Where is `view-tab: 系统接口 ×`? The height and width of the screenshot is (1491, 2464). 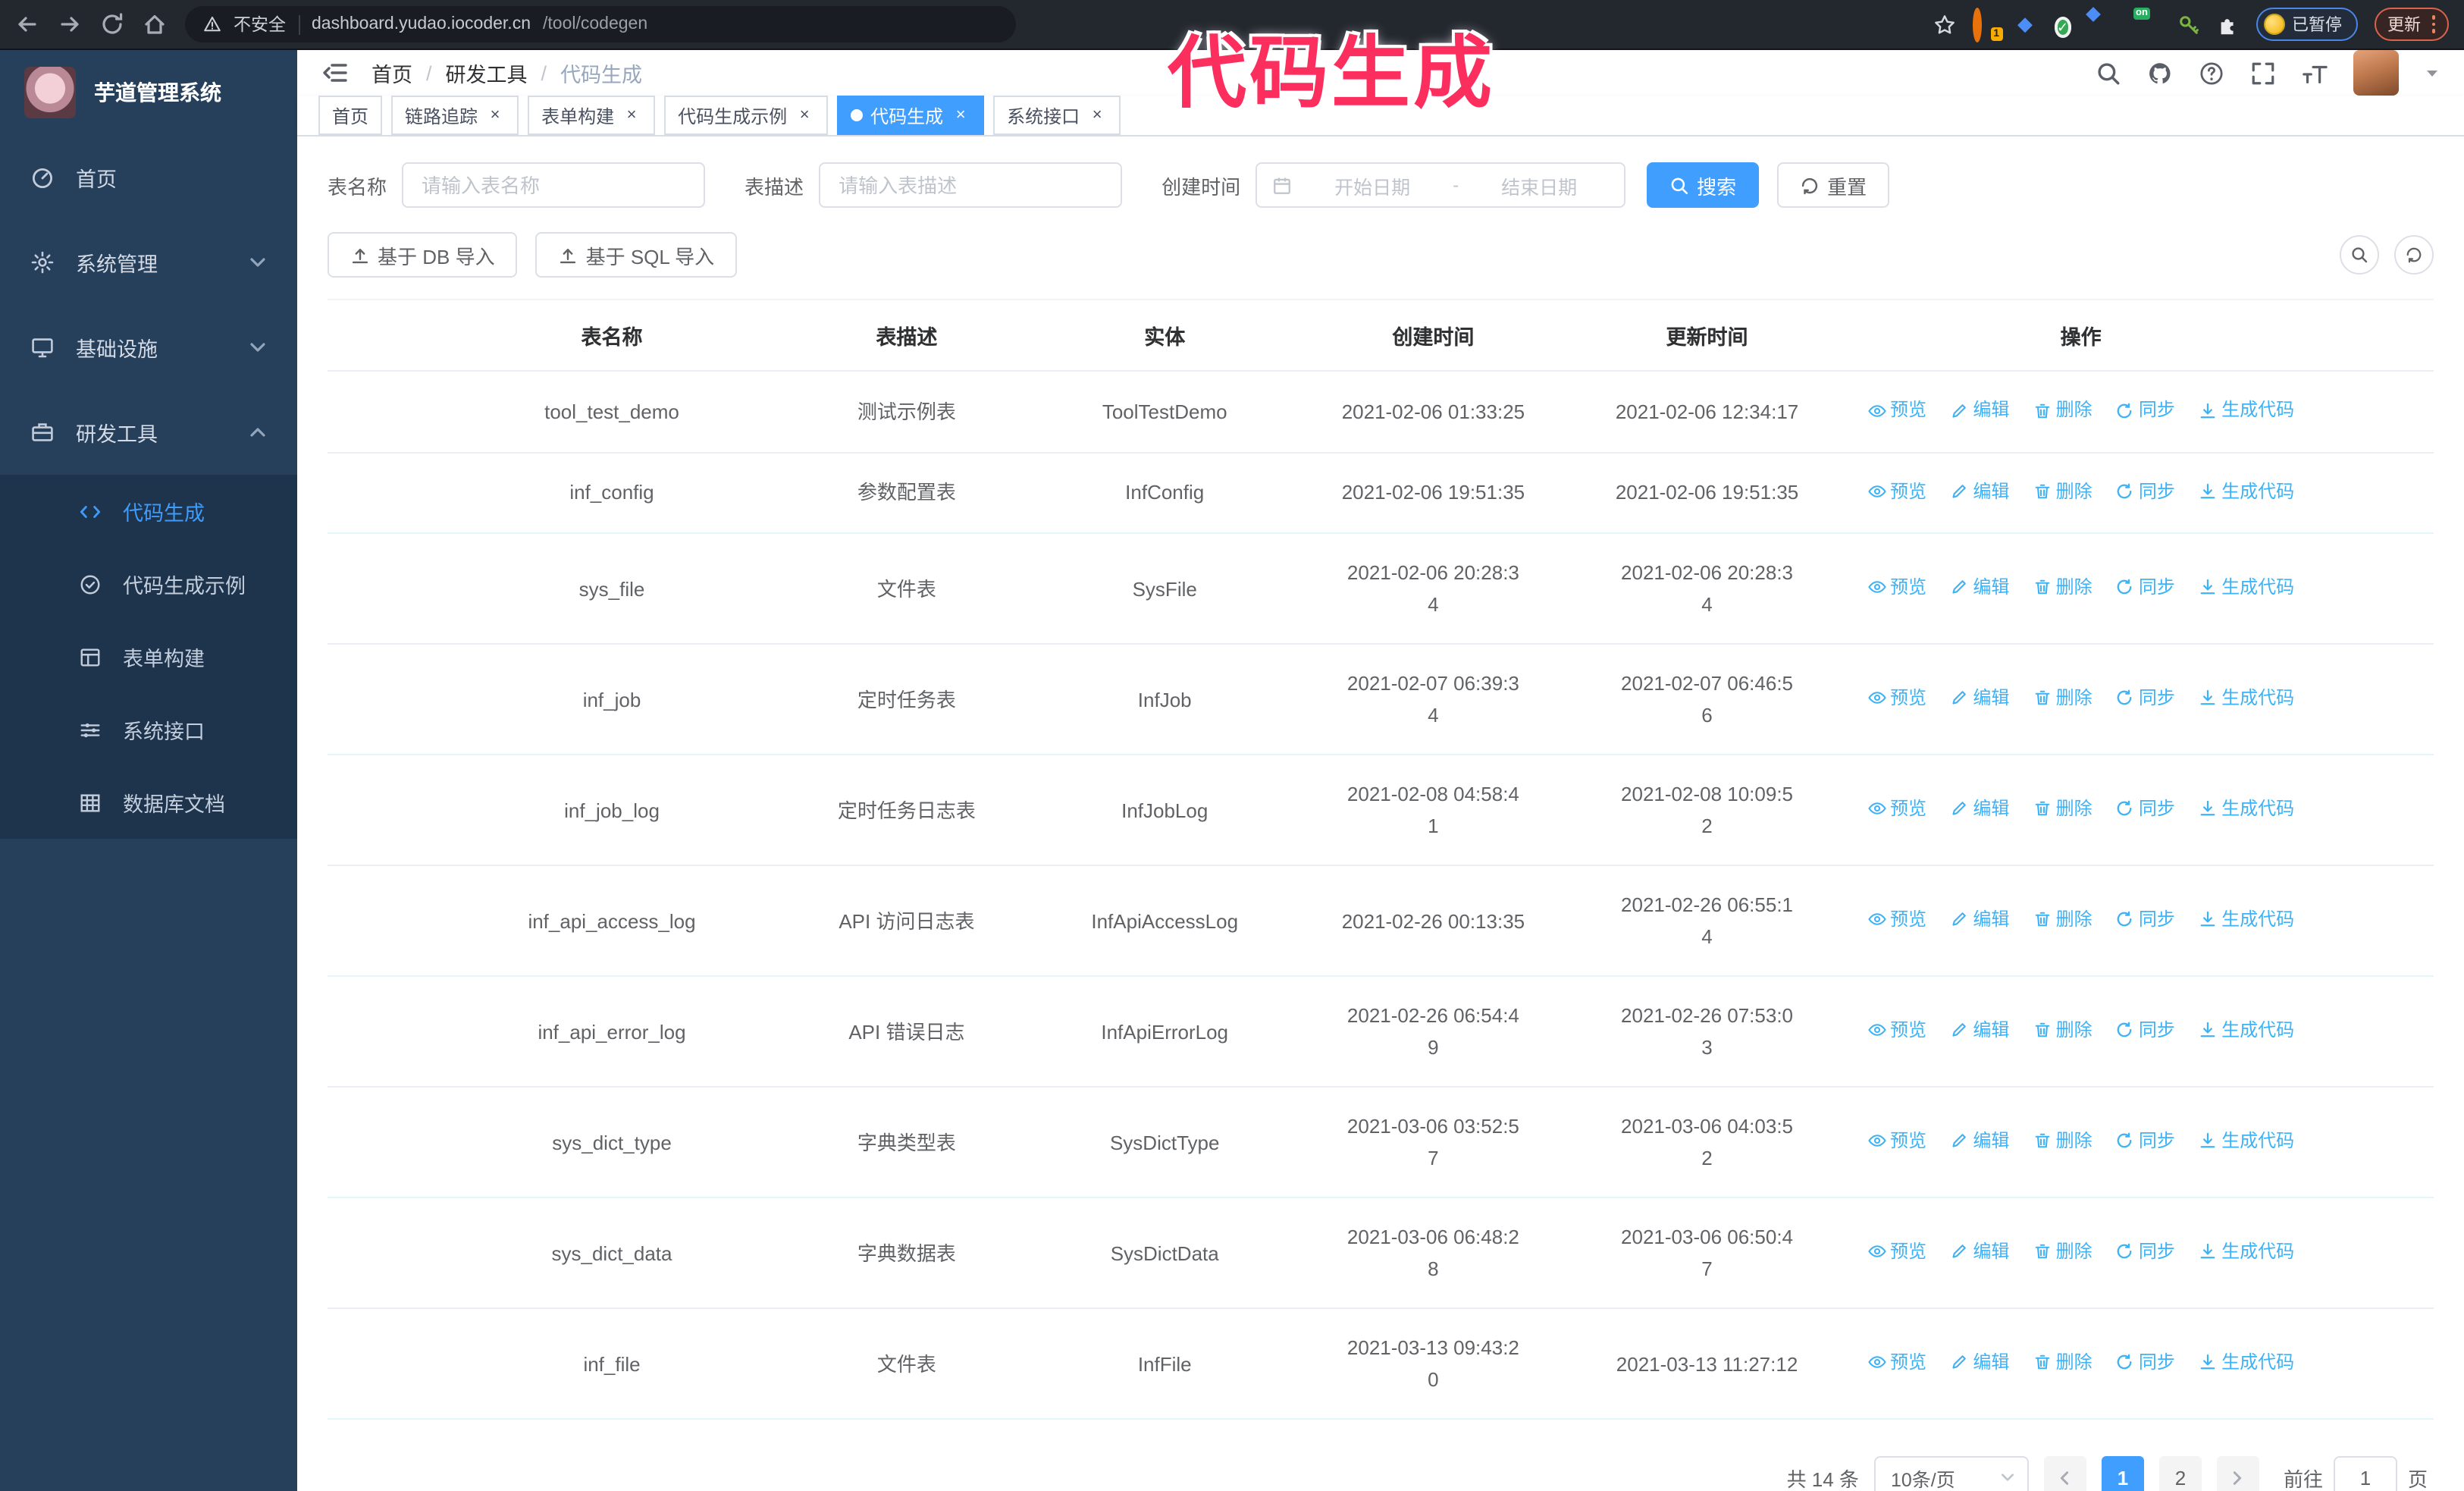 view-tab: 系统接口 × is located at coordinates (1057, 115).